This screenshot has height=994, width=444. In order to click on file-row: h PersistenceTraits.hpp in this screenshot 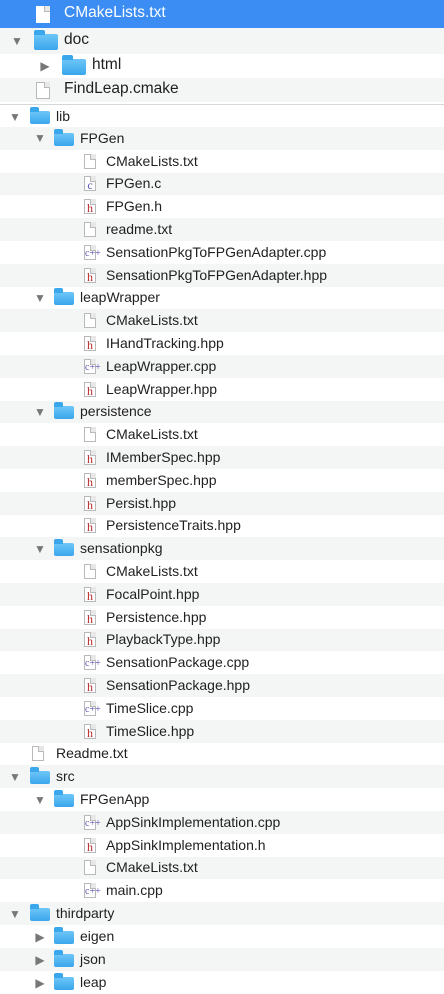, I will do `click(222, 526)`.